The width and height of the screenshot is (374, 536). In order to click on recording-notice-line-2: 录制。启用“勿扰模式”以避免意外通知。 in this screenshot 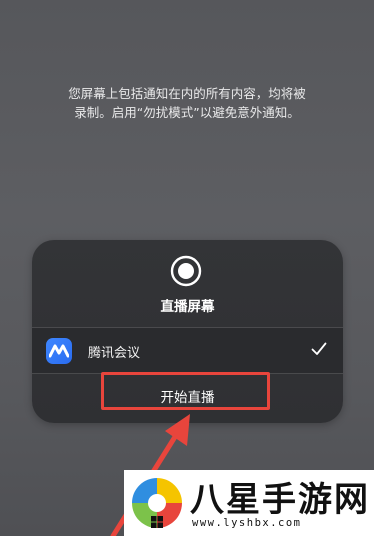, I will do `click(187, 112)`.